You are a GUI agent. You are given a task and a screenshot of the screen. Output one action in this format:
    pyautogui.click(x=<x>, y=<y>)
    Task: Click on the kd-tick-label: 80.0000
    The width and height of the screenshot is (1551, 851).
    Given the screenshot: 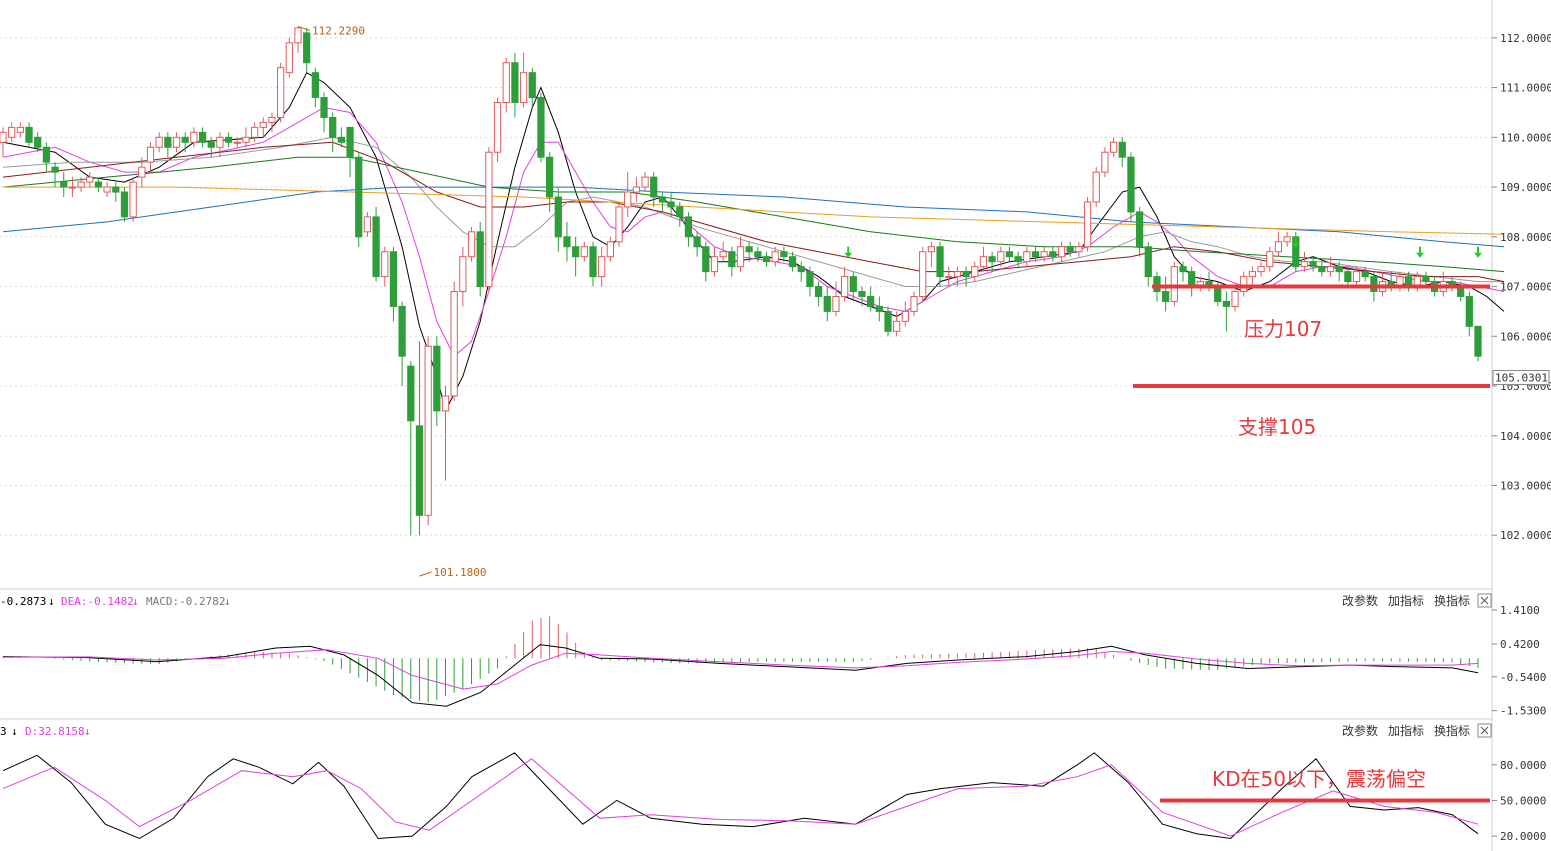 What is the action you would take?
    pyautogui.click(x=1523, y=765)
    